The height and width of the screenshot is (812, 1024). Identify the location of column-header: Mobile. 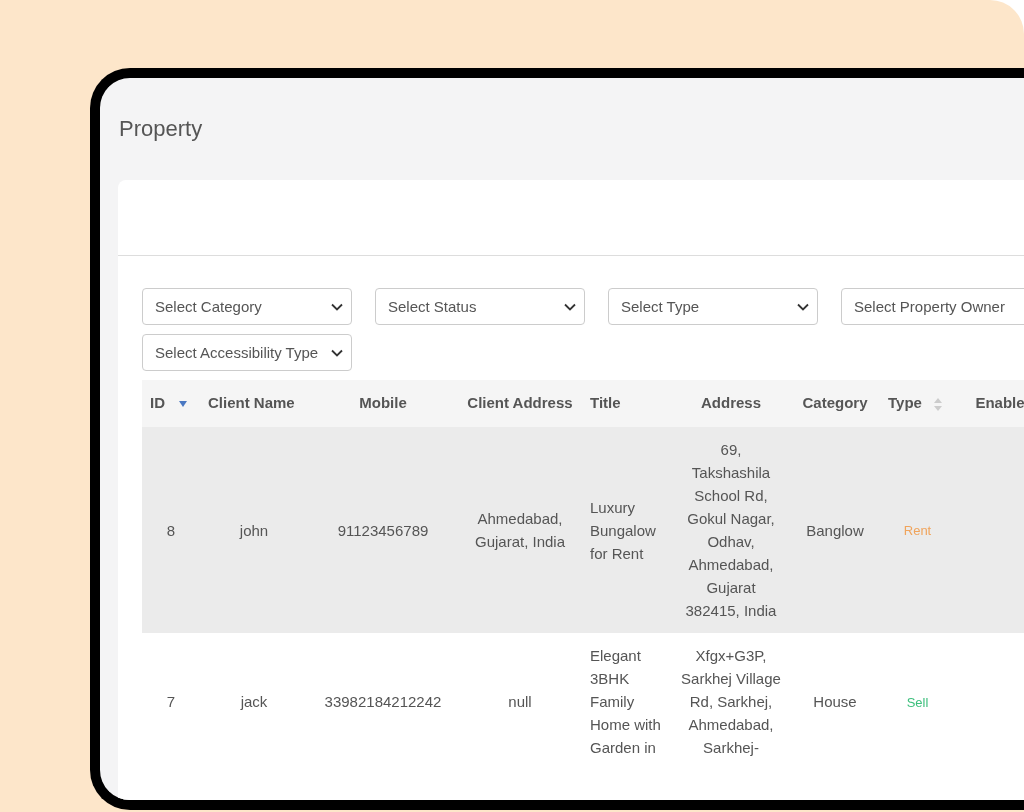
(383, 403).